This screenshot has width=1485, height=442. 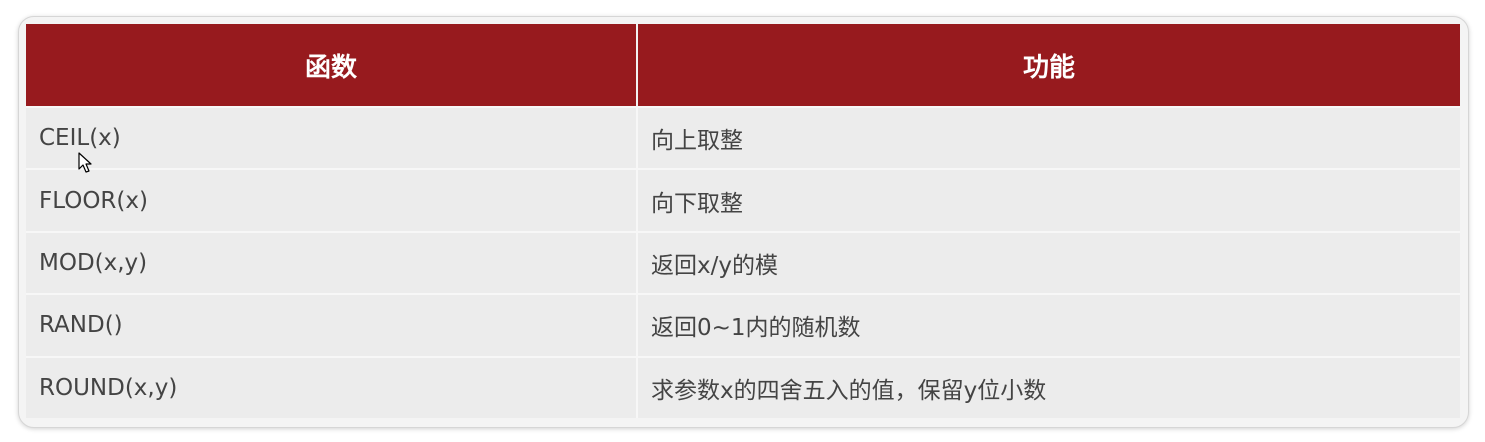 What do you see at coordinates (331, 65) in the screenshot?
I see `header-function: 函数` at bounding box center [331, 65].